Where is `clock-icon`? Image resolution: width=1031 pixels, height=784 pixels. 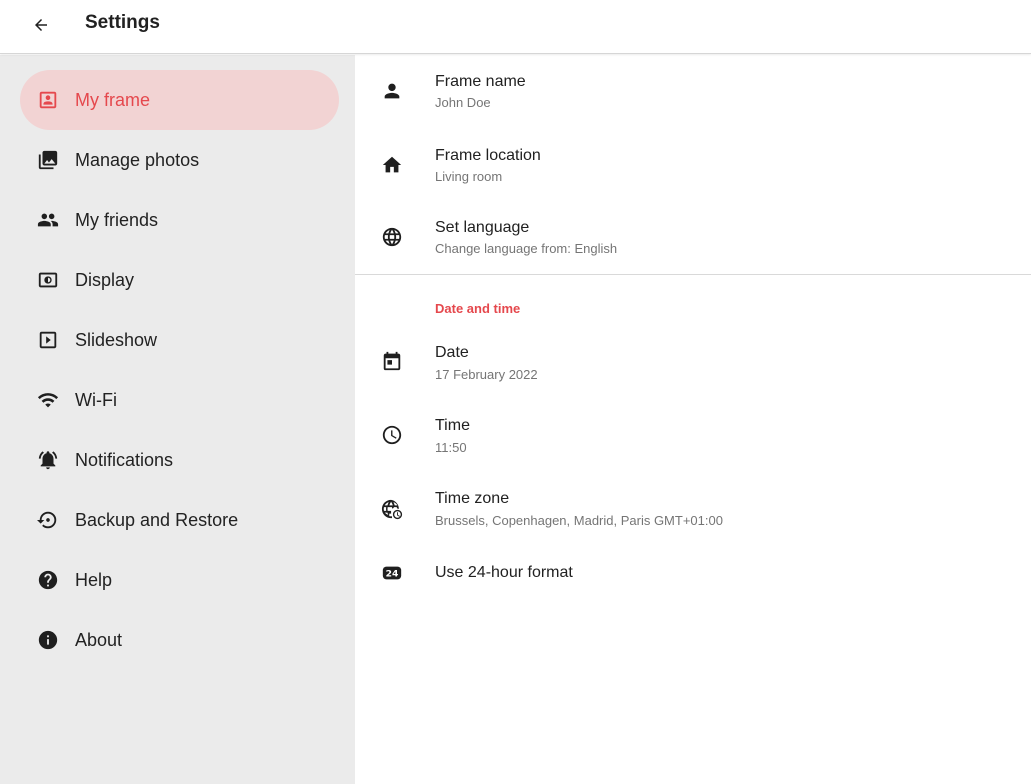 clock-icon is located at coordinates (392, 435).